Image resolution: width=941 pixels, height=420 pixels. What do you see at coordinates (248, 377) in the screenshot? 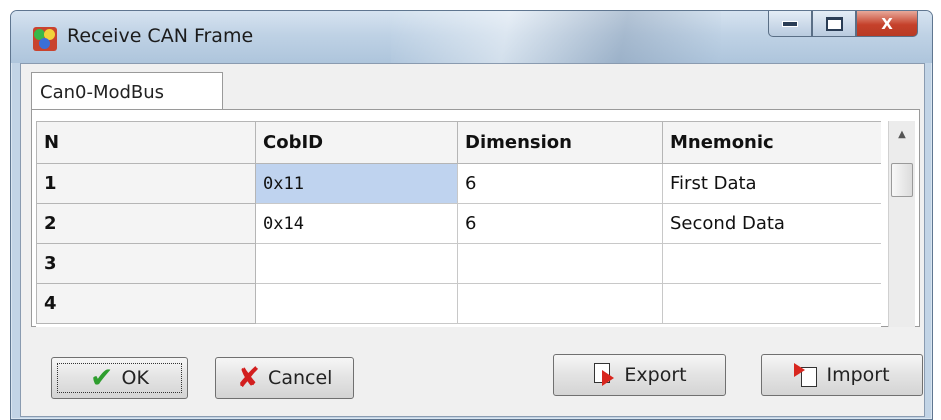
I see `x-icon: ✘` at bounding box center [248, 377].